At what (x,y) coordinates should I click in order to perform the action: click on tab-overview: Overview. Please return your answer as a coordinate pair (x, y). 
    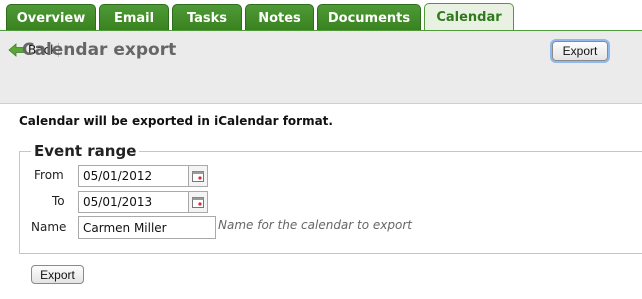
    Looking at the image, I should click on (51, 17).